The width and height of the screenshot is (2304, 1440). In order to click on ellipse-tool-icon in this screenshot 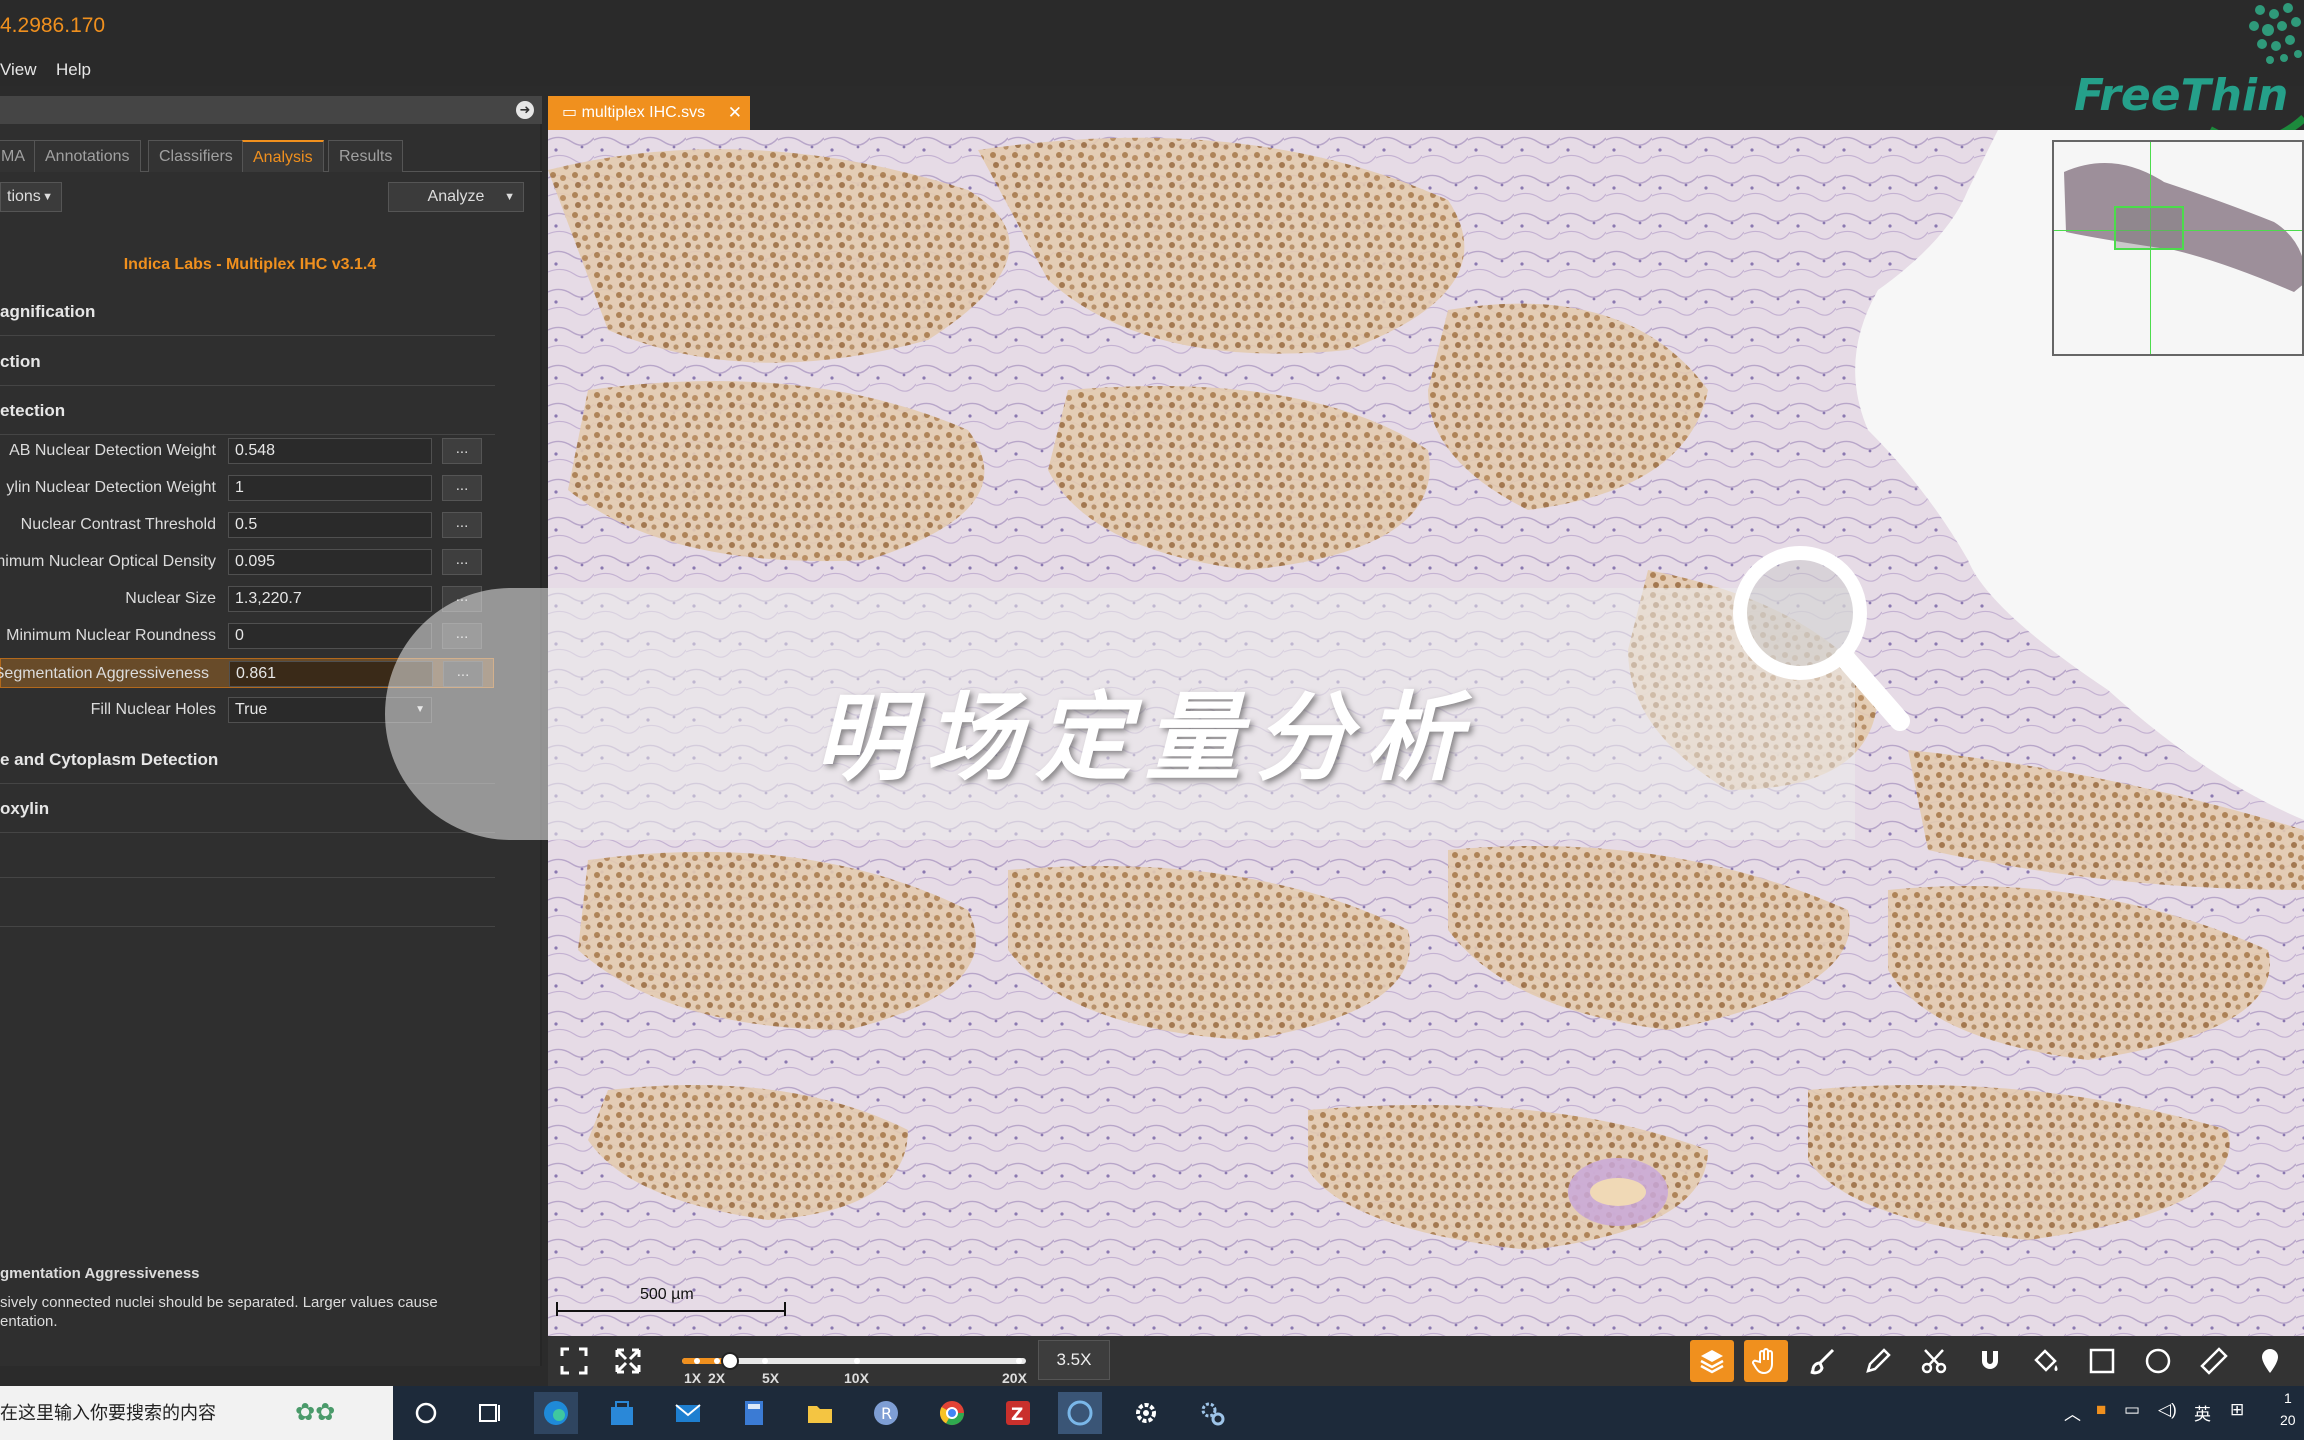, I will do `click(2158, 1361)`.